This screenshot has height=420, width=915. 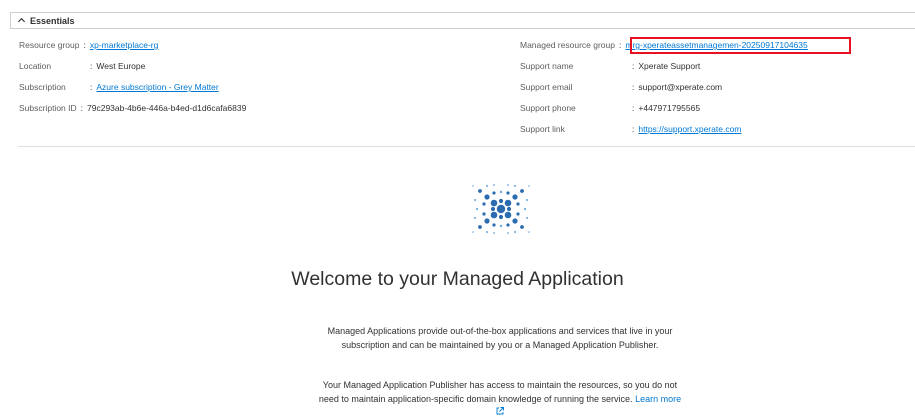 What do you see at coordinates (658, 399) in the screenshot?
I see `learn-more-link: Learn more` at bounding box center [658, 399].